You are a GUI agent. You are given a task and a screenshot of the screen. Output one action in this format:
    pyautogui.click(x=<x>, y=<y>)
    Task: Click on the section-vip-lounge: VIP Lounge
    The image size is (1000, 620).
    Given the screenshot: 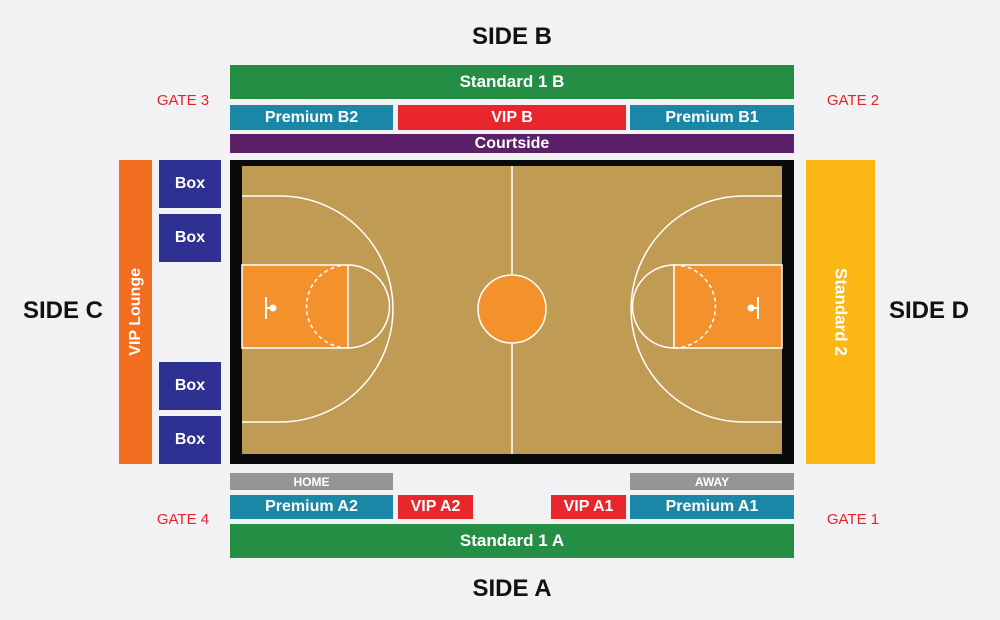 What is the action you would take?
    pyautogui.click(x=135, y=312)
    